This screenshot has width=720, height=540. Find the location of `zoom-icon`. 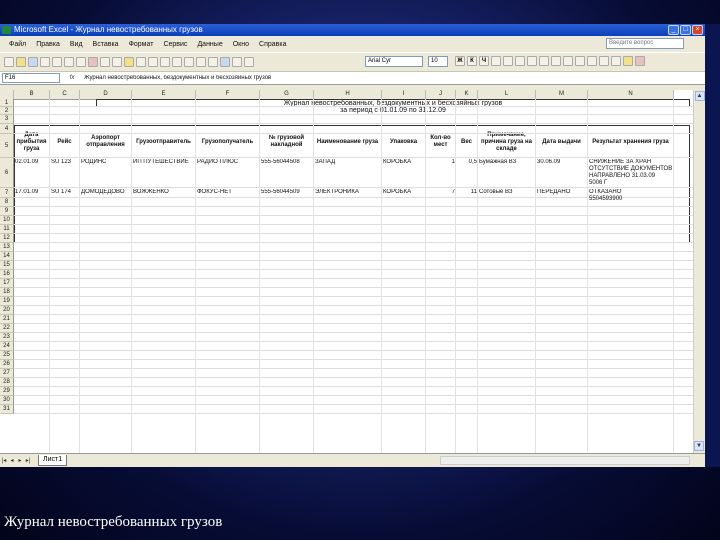

zoom-icon is located at coordinates (249, 62).